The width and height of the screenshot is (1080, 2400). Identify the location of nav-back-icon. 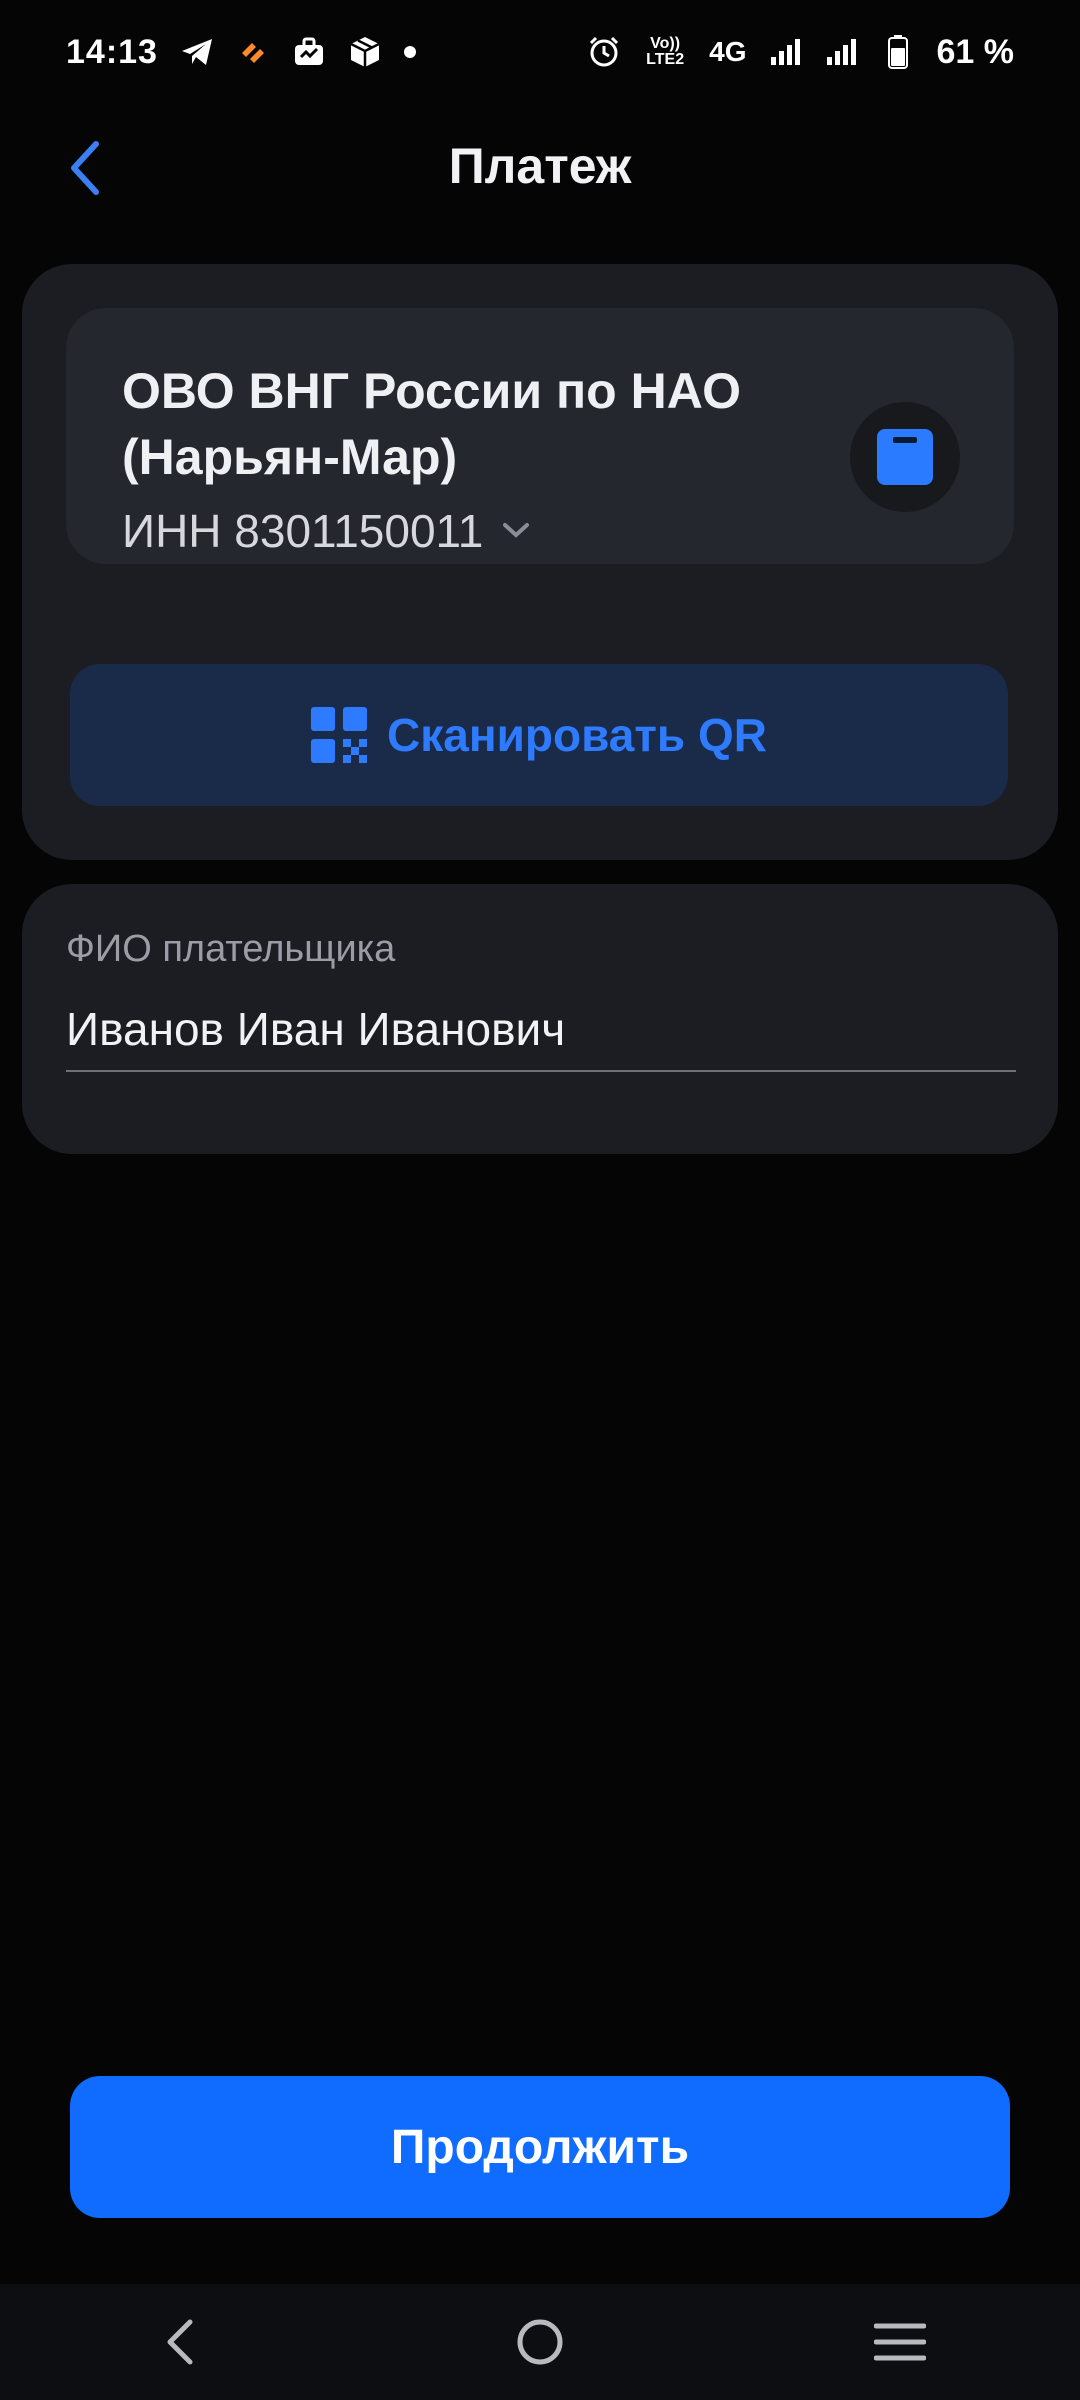
(180, 2342).